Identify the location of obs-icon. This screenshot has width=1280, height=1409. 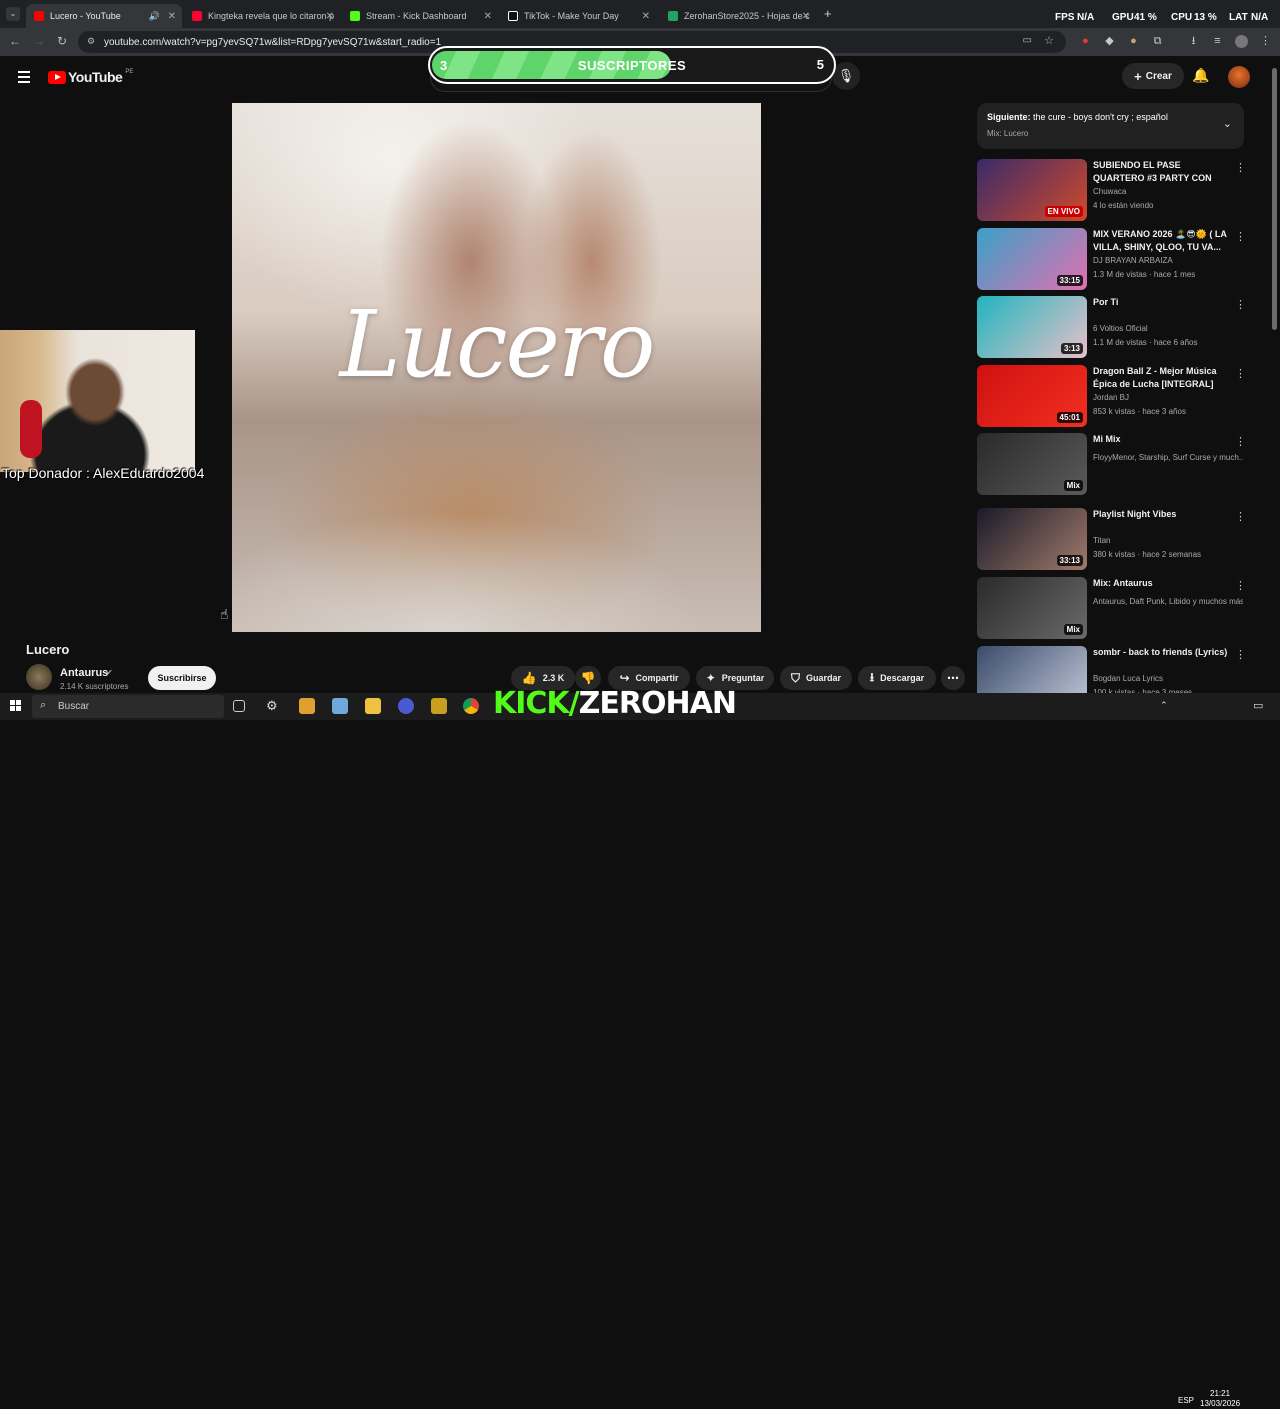
(406, 706).